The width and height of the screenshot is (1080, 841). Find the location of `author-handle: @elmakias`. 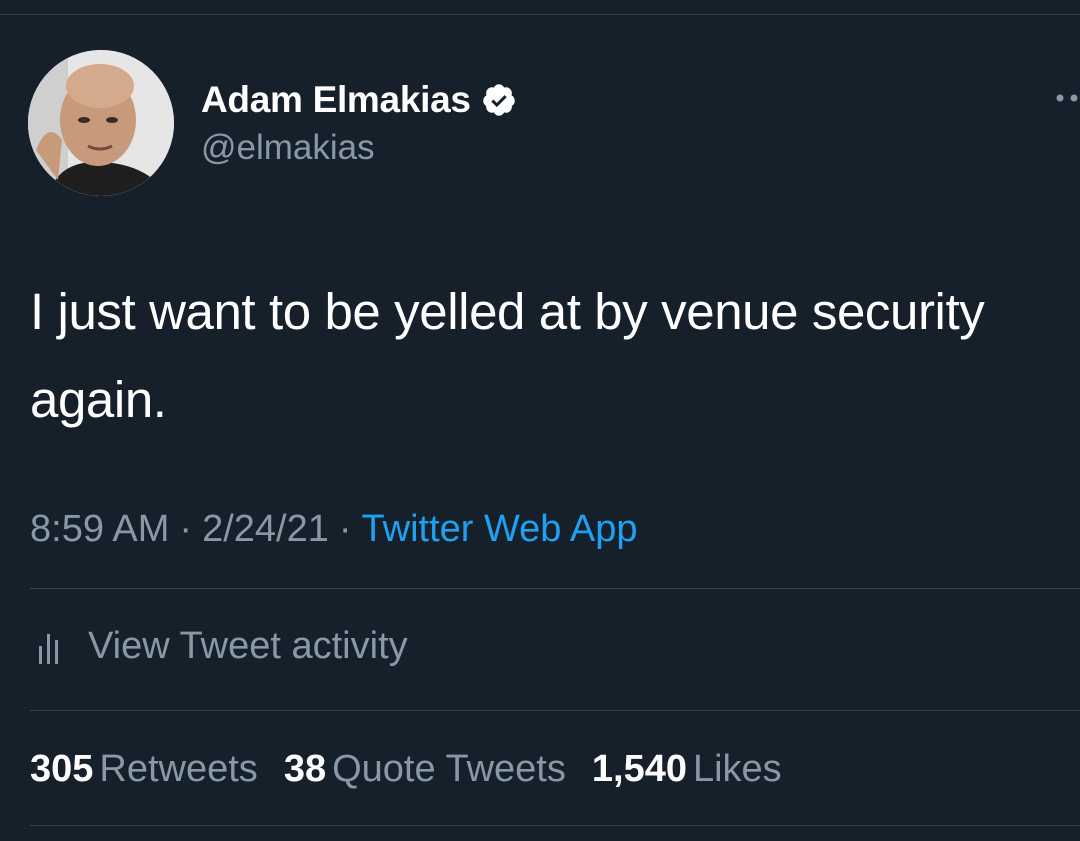

author-handle: @elmakias is located at coordinates (288, 148).